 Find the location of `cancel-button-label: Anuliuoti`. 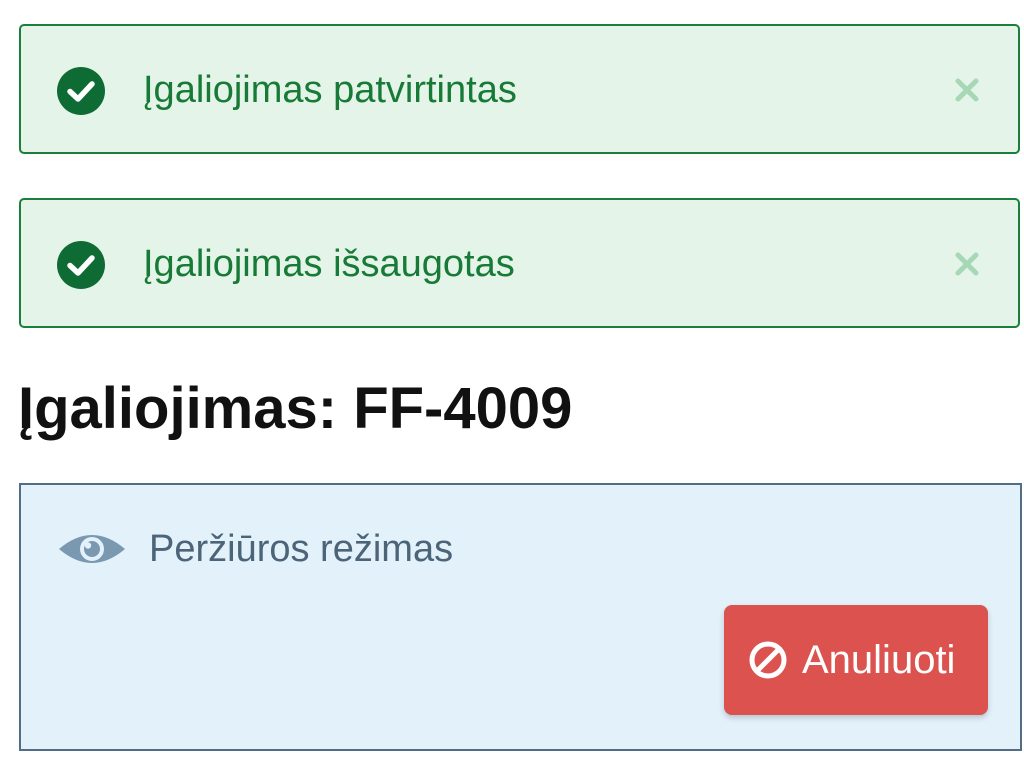

cancel-button-label: Anuliuoti is located at coordinates (879, 660).